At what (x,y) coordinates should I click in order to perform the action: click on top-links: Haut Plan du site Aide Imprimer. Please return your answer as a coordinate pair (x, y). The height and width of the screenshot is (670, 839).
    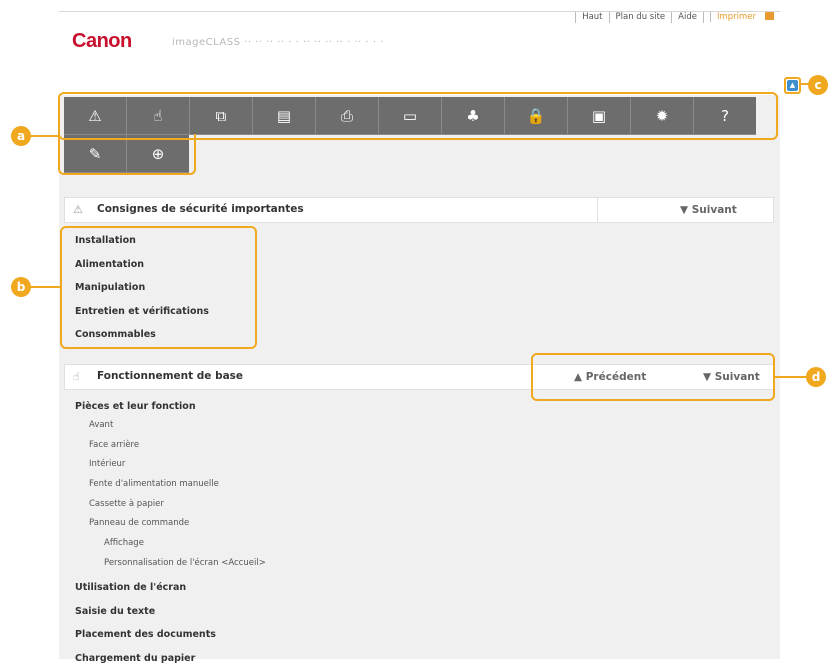
    Looking at the image, I should click on (677, 17).